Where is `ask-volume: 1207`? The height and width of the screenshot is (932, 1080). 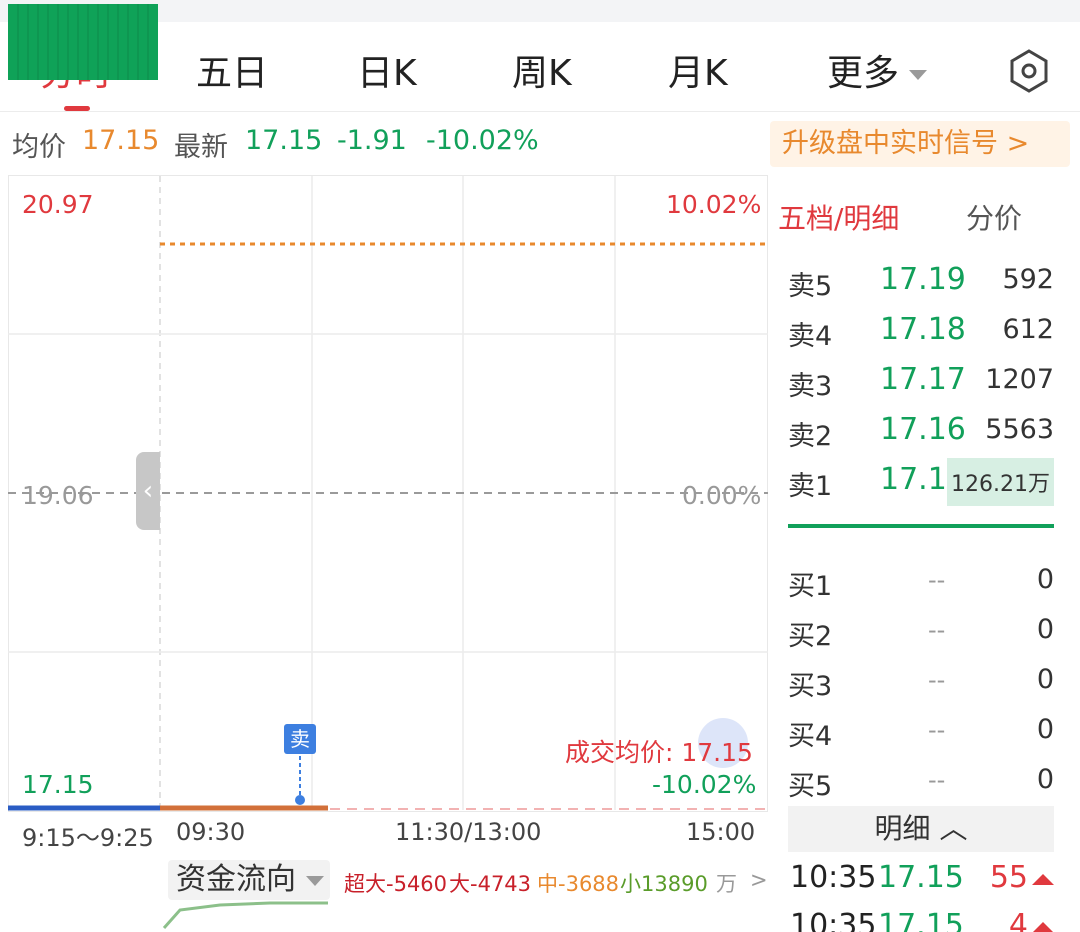 ask-volume: 1207 is located at coordinates (1019, 379).